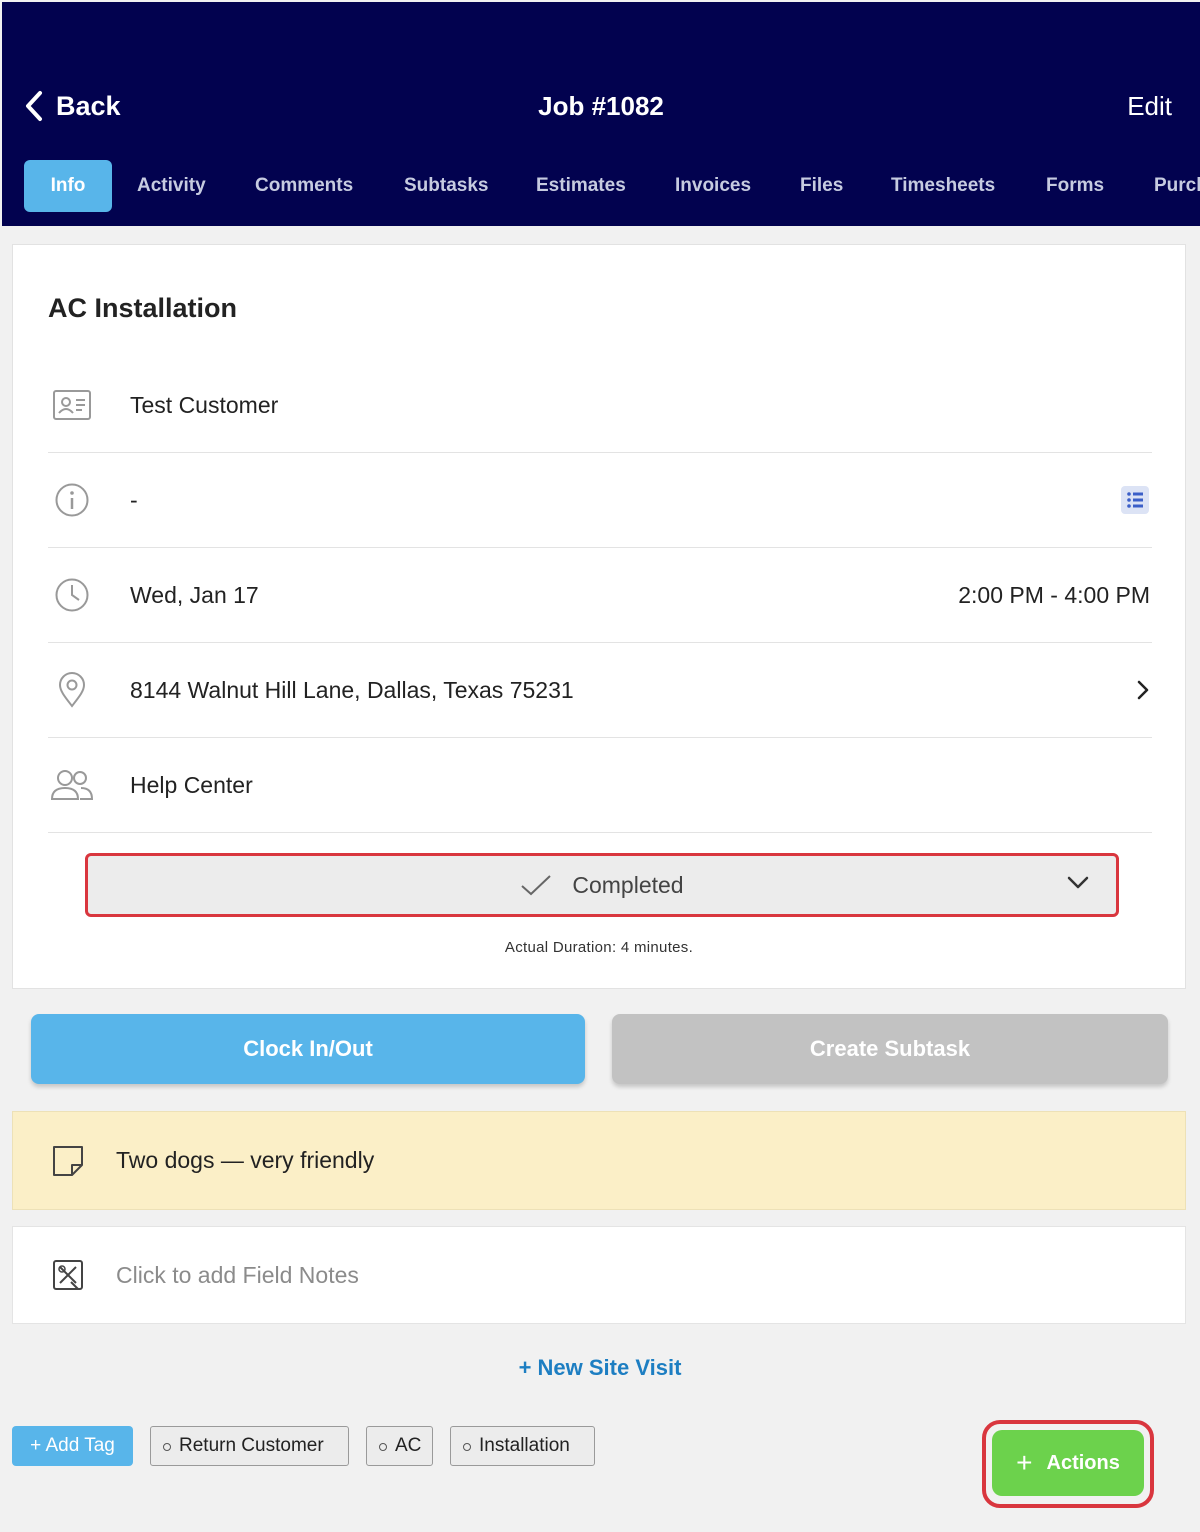  I want to click on tag-label: Installation, so click(524, 1445).